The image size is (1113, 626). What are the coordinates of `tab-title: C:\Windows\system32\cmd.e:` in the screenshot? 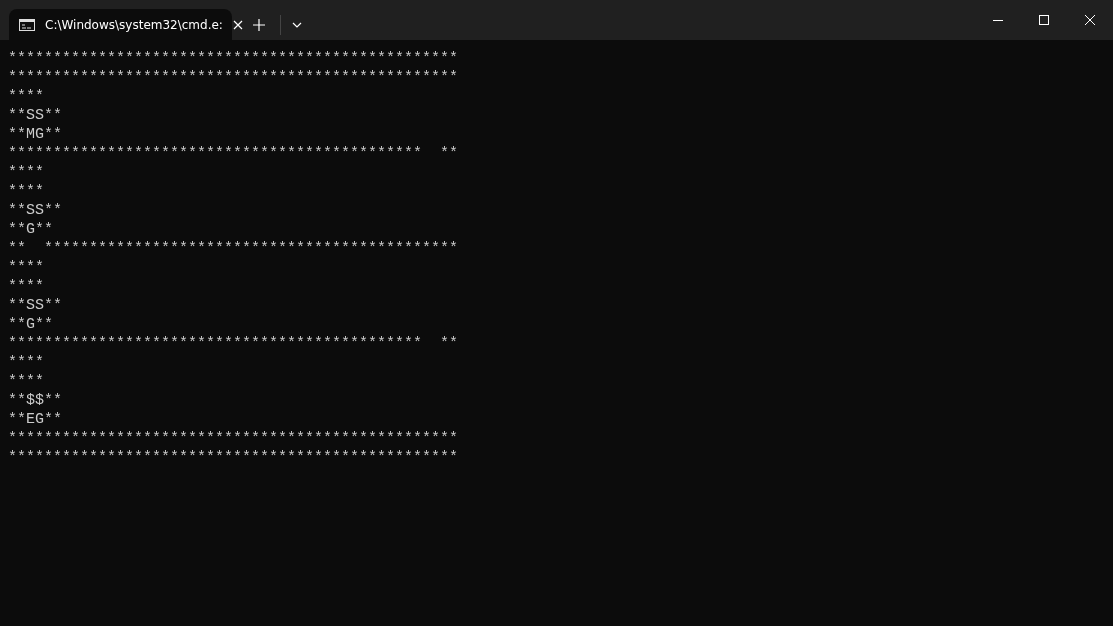 It's located at (134, 24).